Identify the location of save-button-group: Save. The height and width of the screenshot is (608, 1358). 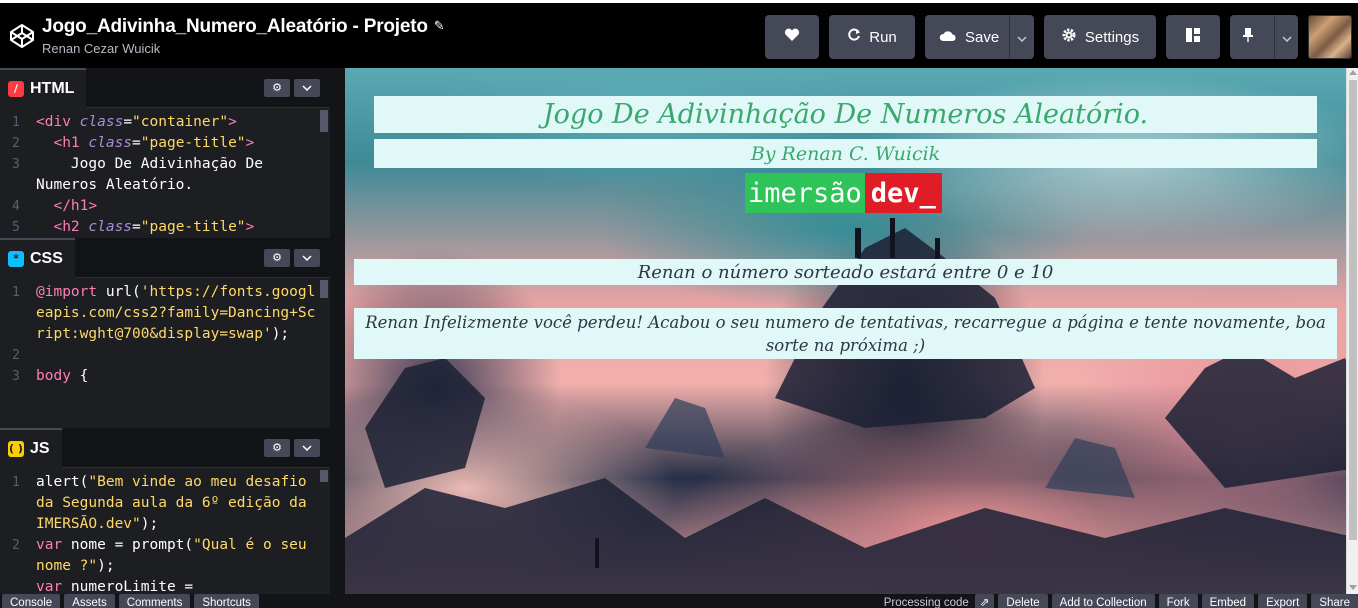
(979, 37).